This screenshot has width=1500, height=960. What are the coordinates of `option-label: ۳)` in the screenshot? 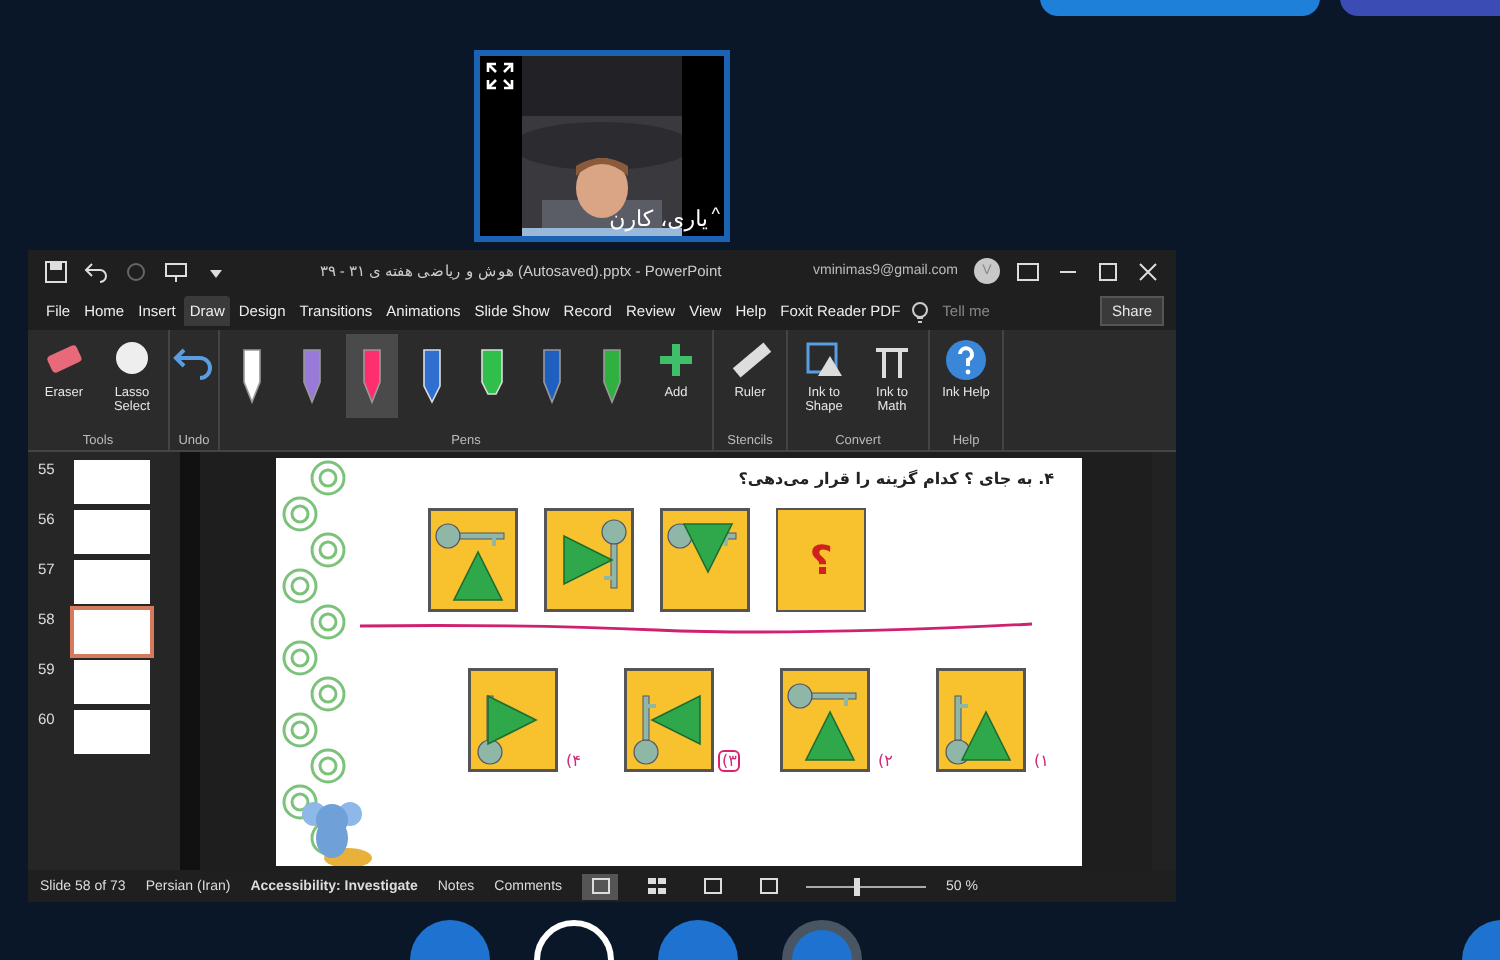 It's located at (729, 760).